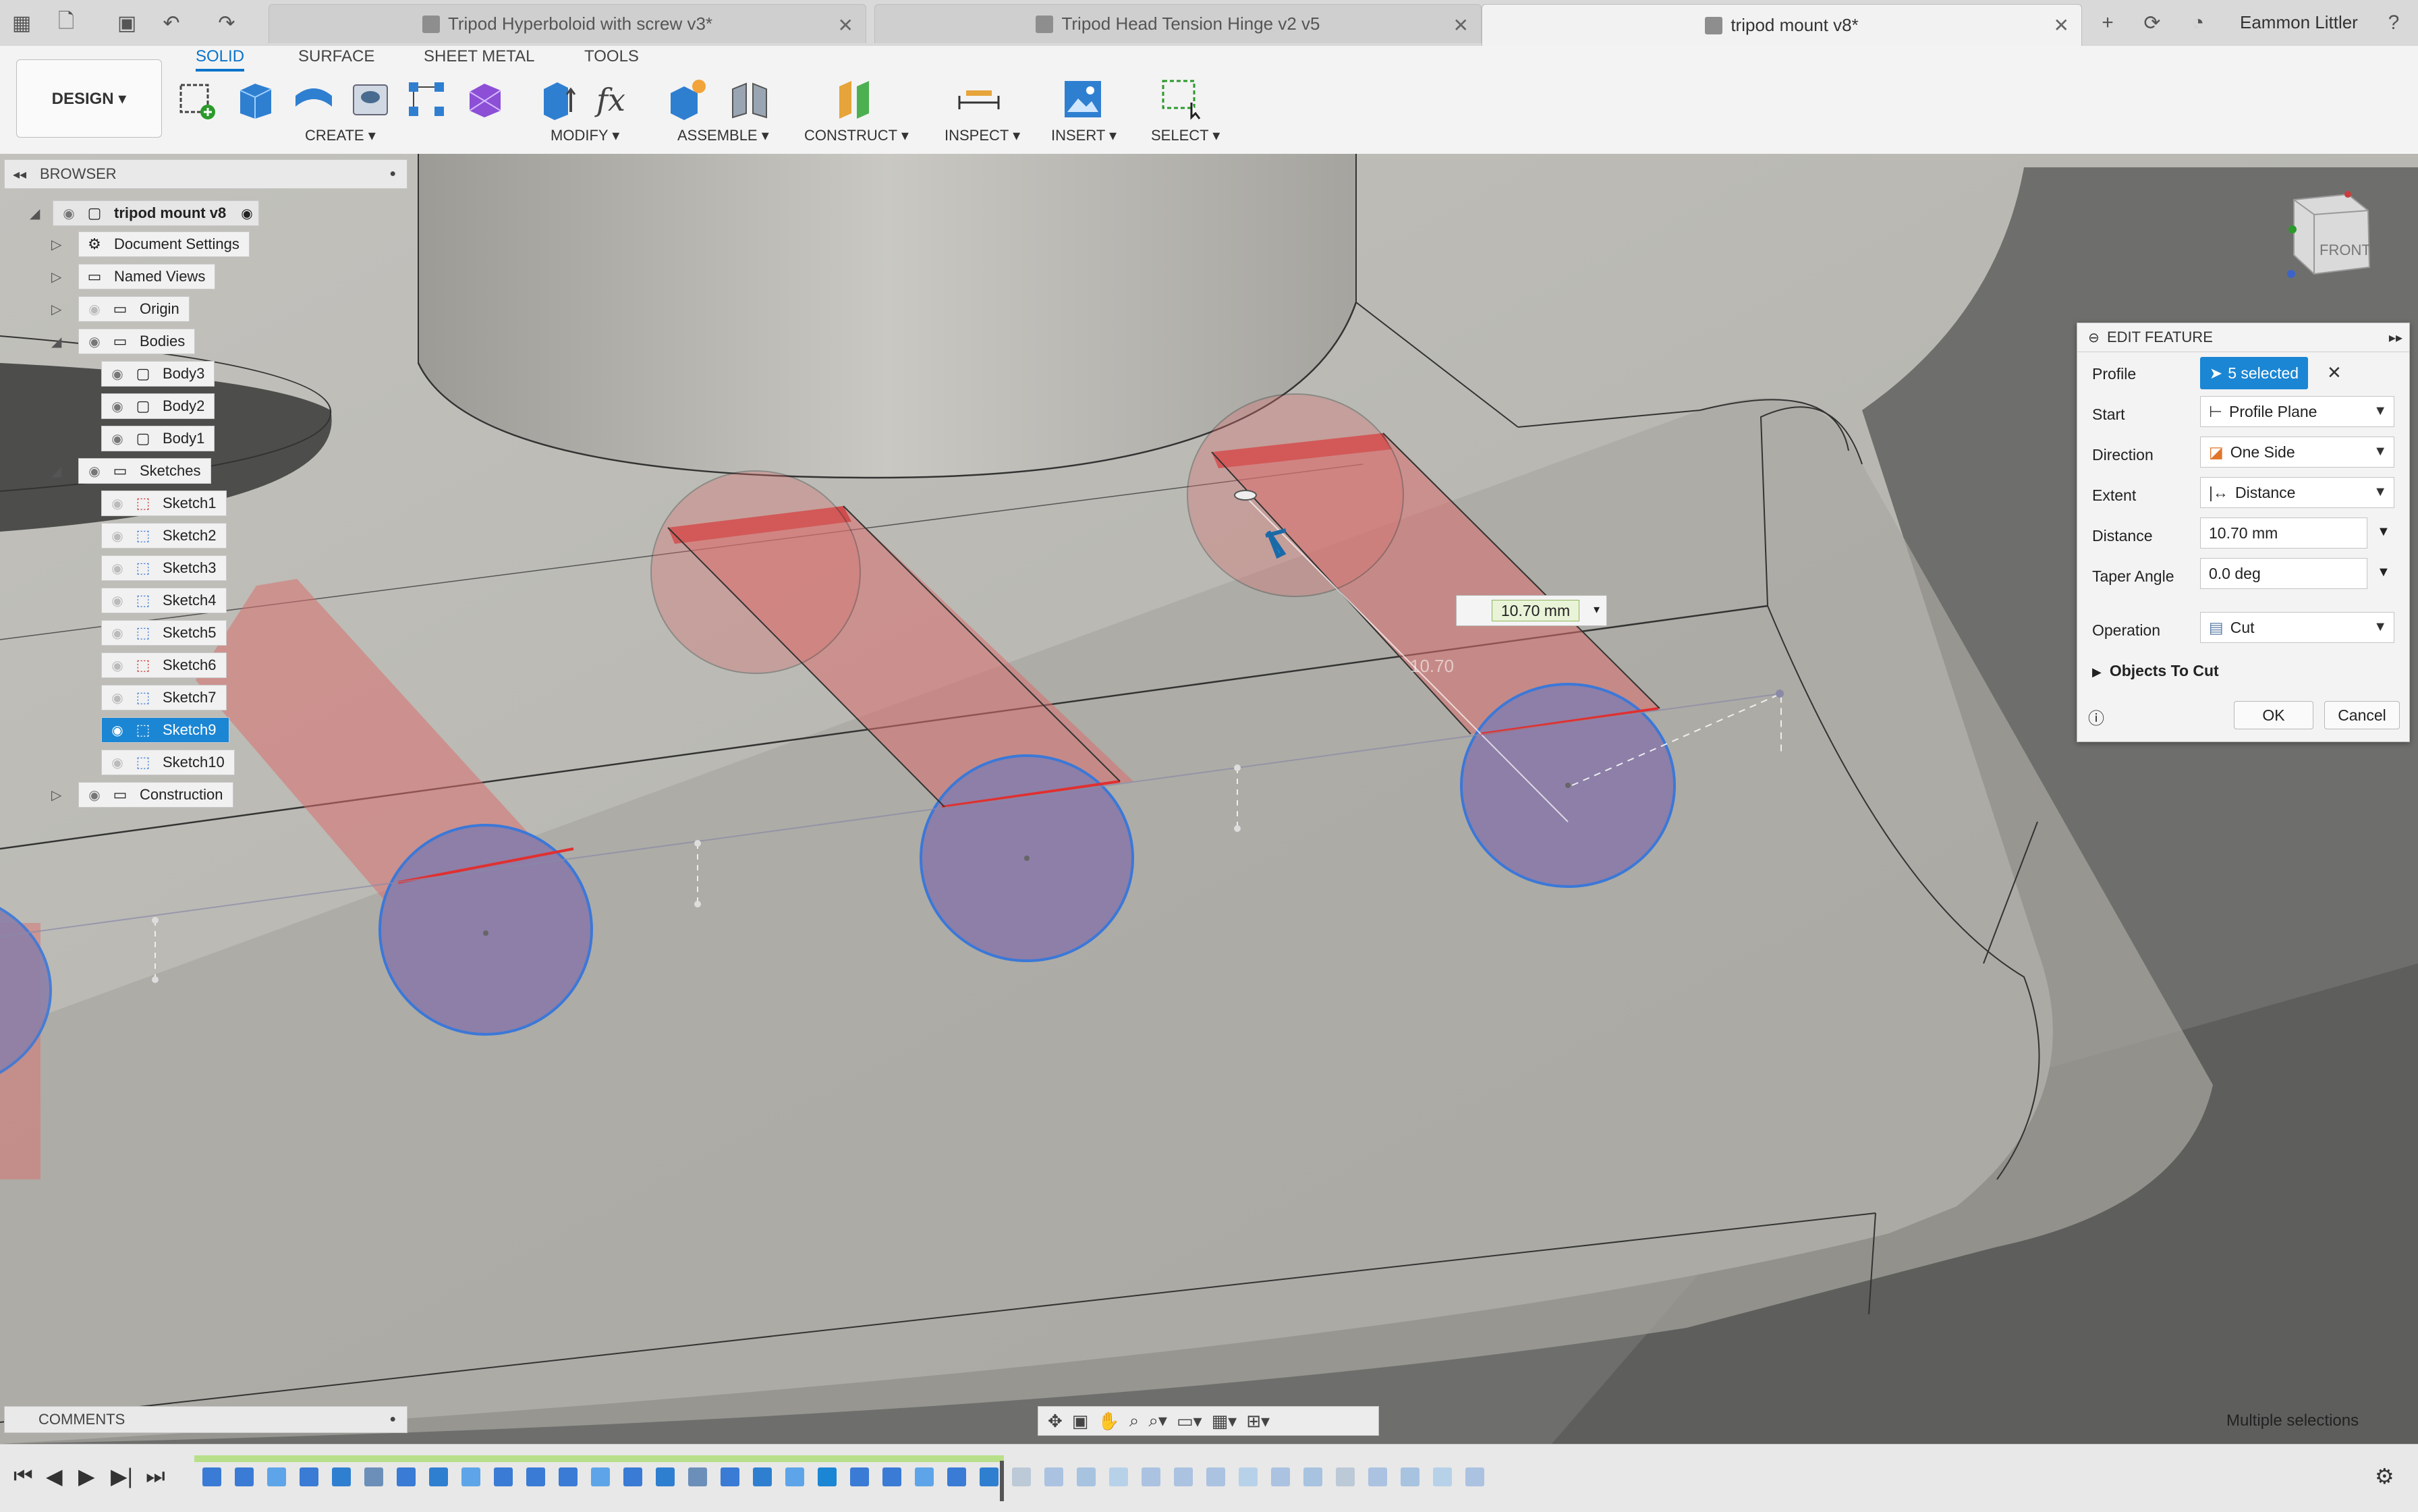  I want to click on tab-tripod-head-hinge: Tripod Head Tension Hinge v2 v5 ✕, so click(1178, 23).